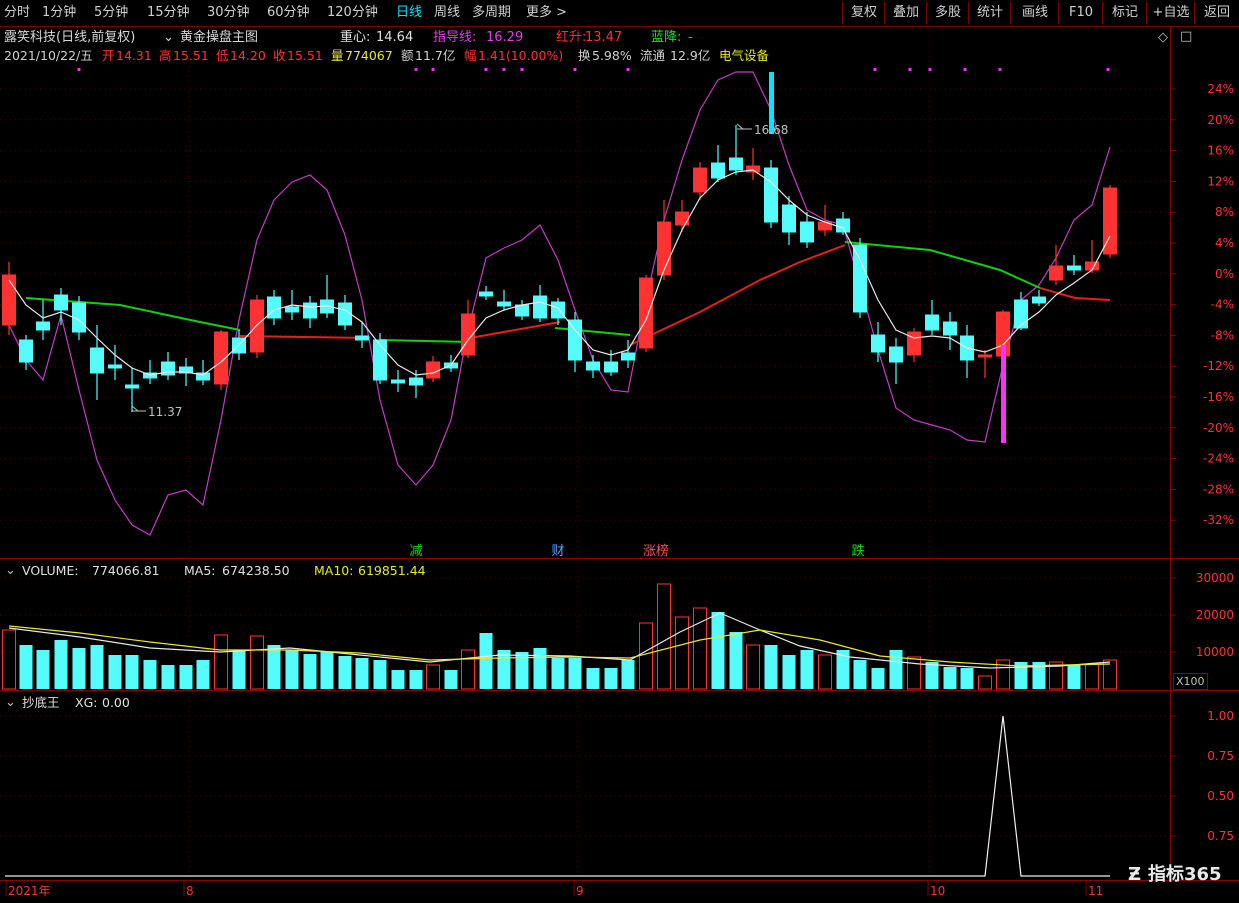 This screenshot has width=1239, height=903. I want to click on vol-y-label: 10000, so click(1215, 652).